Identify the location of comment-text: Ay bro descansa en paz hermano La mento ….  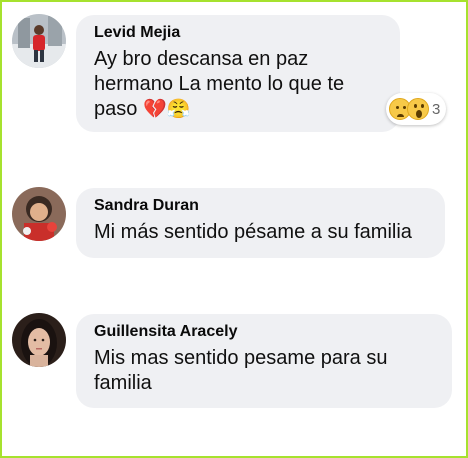
(238, 84).